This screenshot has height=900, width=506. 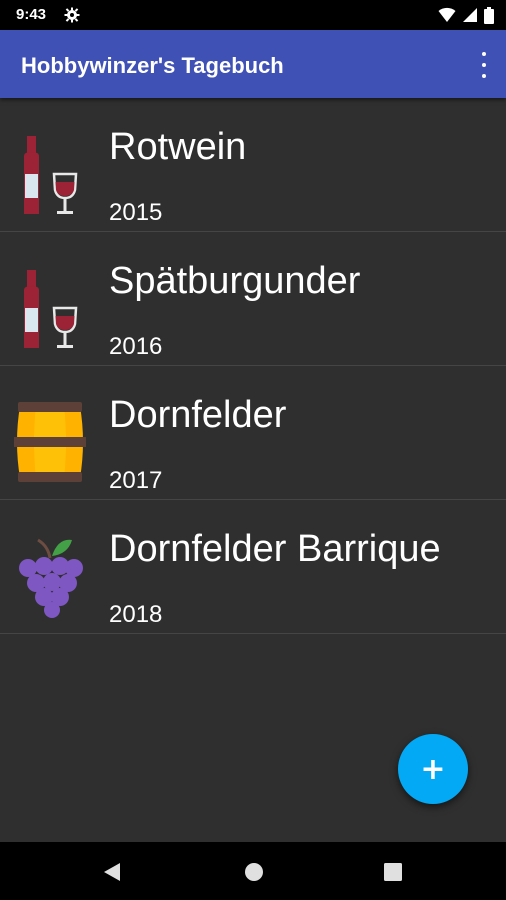 What do you see at coordinates (51, 578) in the screenshot?
I see `grapes-icon` at bounding box center [51, 578].